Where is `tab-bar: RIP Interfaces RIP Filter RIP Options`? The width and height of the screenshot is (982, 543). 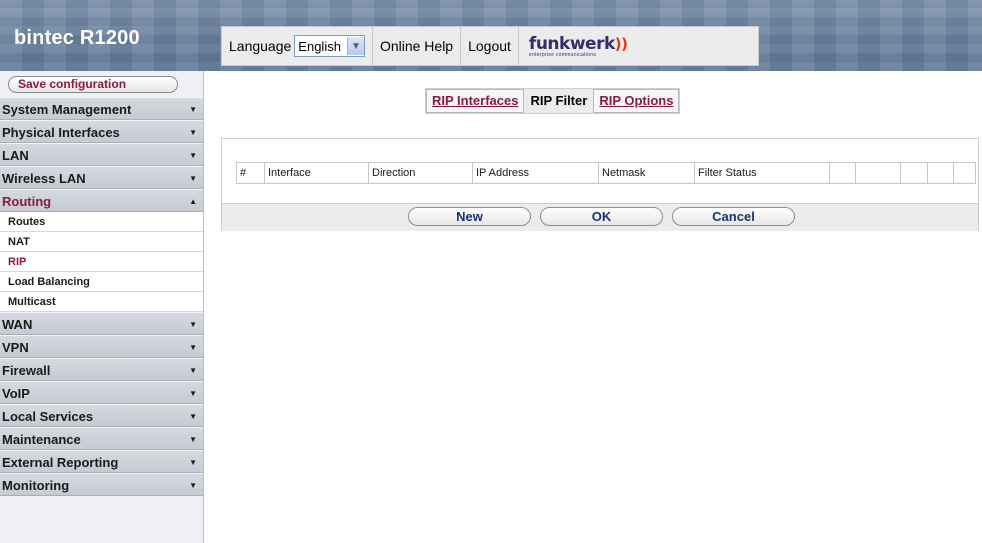
tab-bar: RIP Interfaces RIP Filter RIP Options is located at coordinates (553, 101).